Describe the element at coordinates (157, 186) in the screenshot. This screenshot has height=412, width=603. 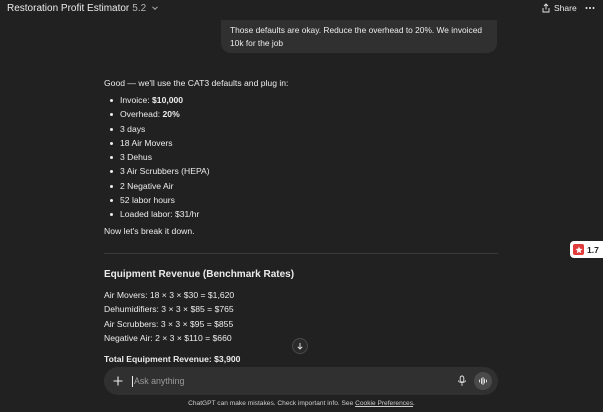
I see `list-item: 2 Negative Air` at that location.